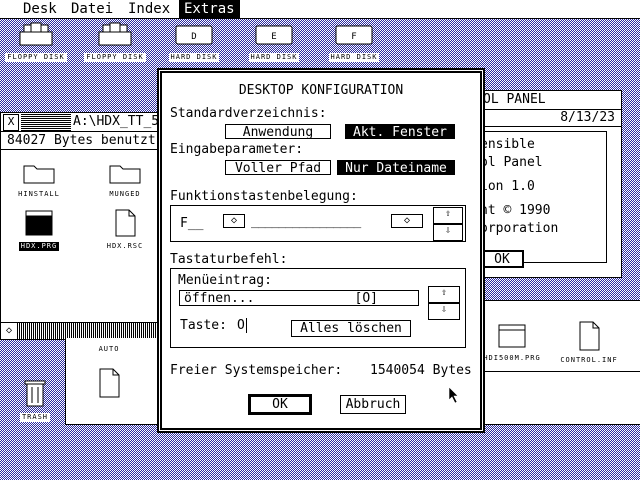  Describe the element at coordinates (39, 246) in the screenshot. I see `file-label: HDX.PRG` at that location.